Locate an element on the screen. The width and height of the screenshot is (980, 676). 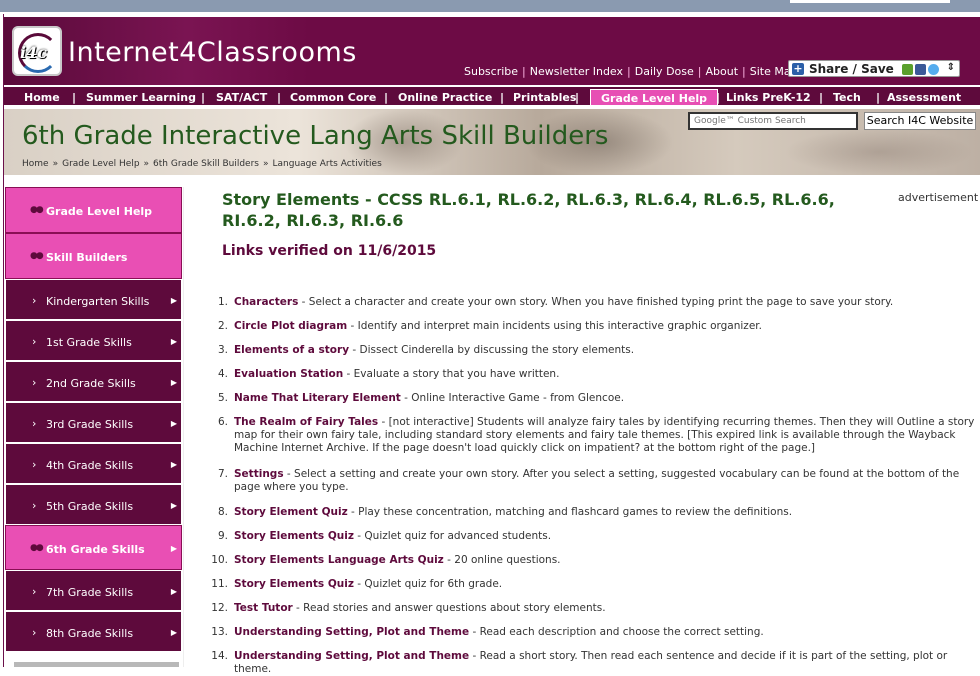
resource-link: The Realm of Fairy Tales is located at coordinates (306, 422).